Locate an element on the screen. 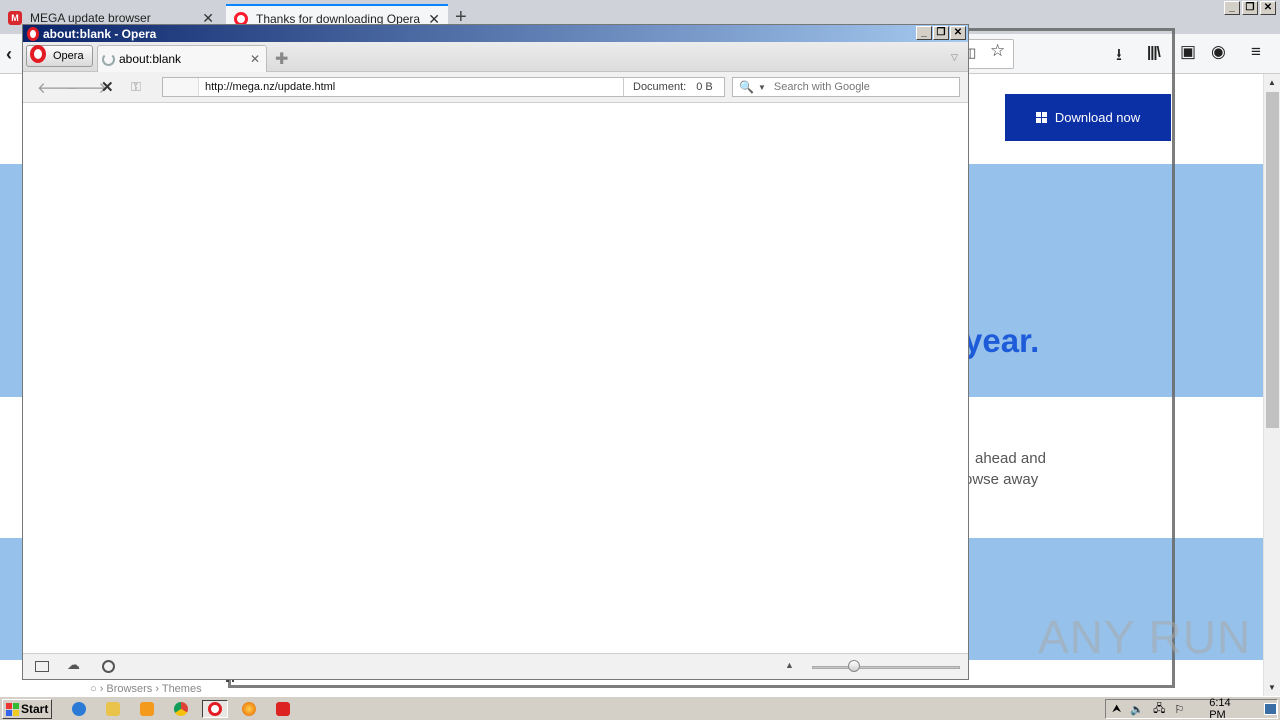 The height and width of the screenshot is (720, 1280). internet-explorer-icon is located at coordinates (79, 709).